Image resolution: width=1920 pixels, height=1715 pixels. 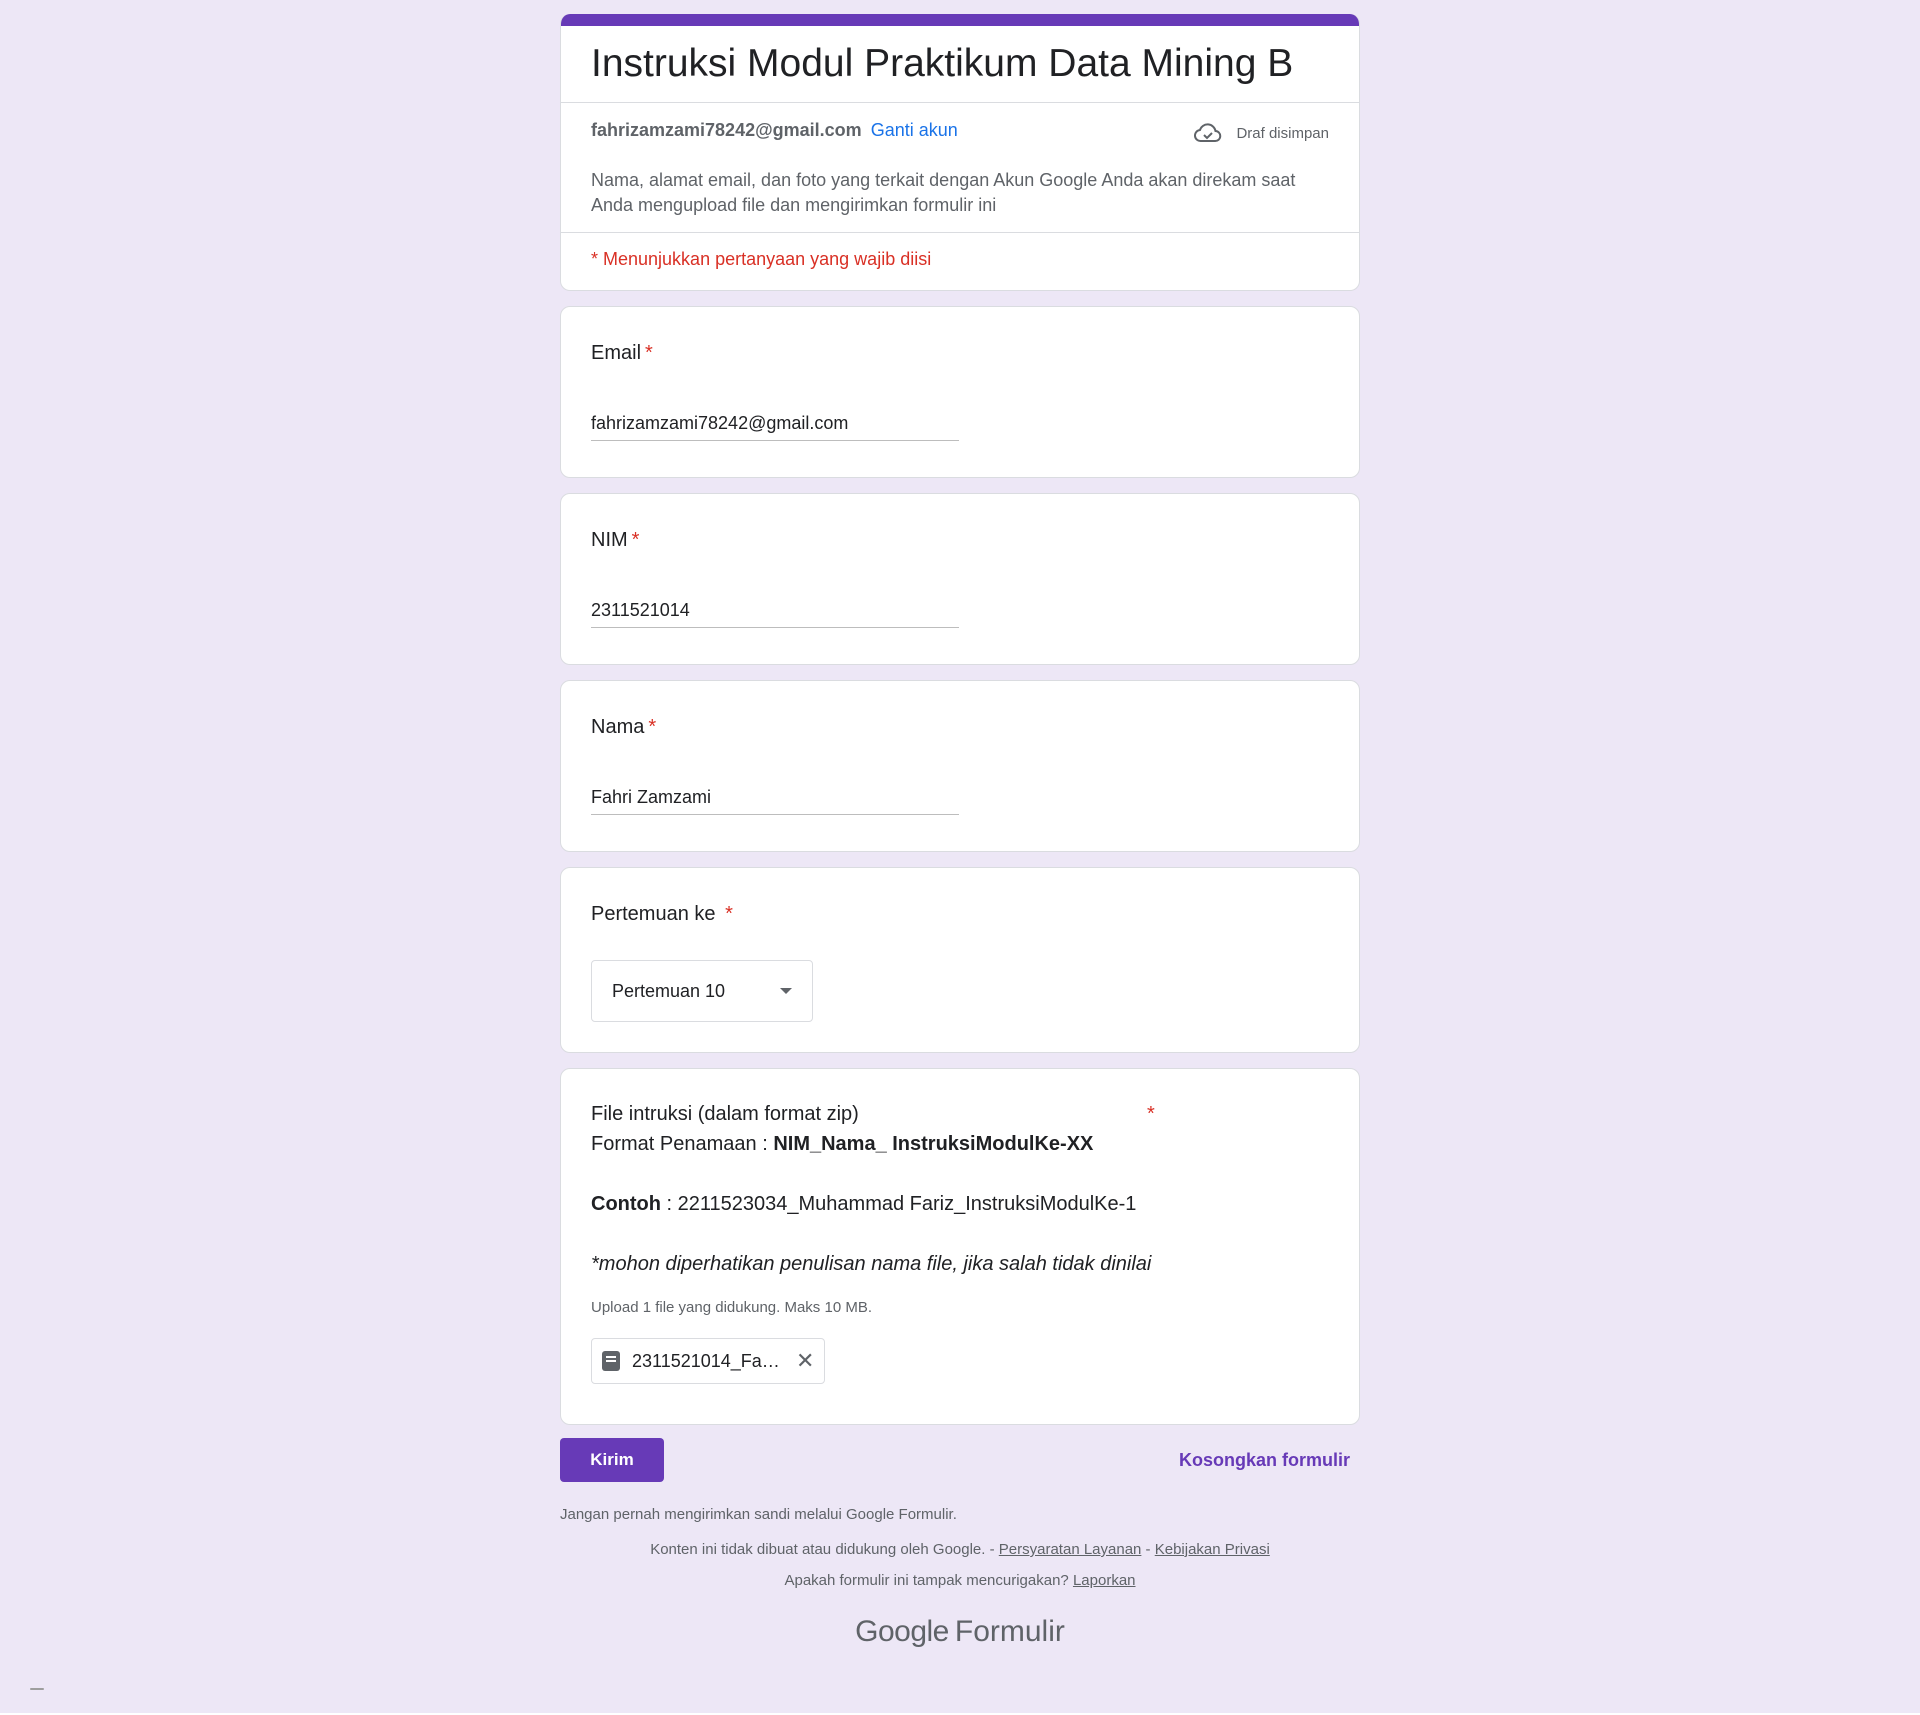 What do you see at coordinates (928, 1580) in the screenshot?
I see `report-text: Apakah formulir ini tampak mencurigakan?` at bounding box center [928, 1580].